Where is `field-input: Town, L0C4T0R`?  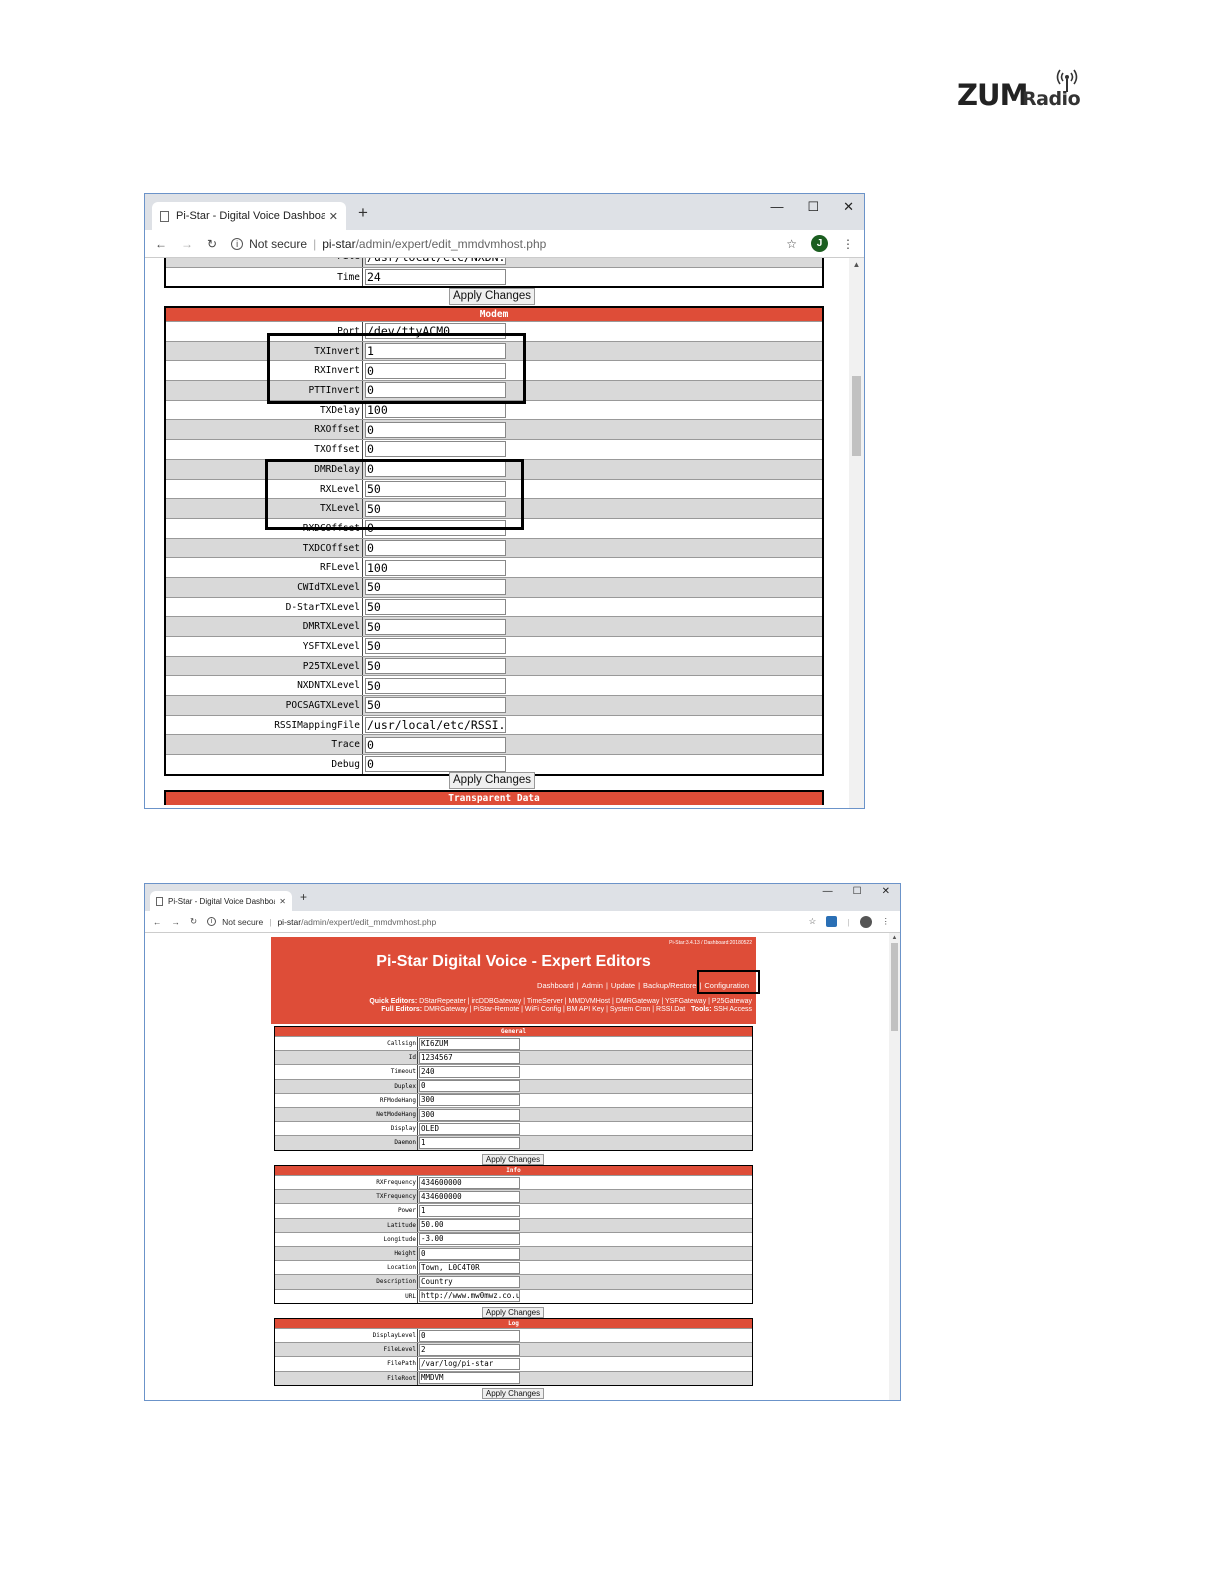
field-input: Town, L0C4T0R is located at coordinates (469, 1267).